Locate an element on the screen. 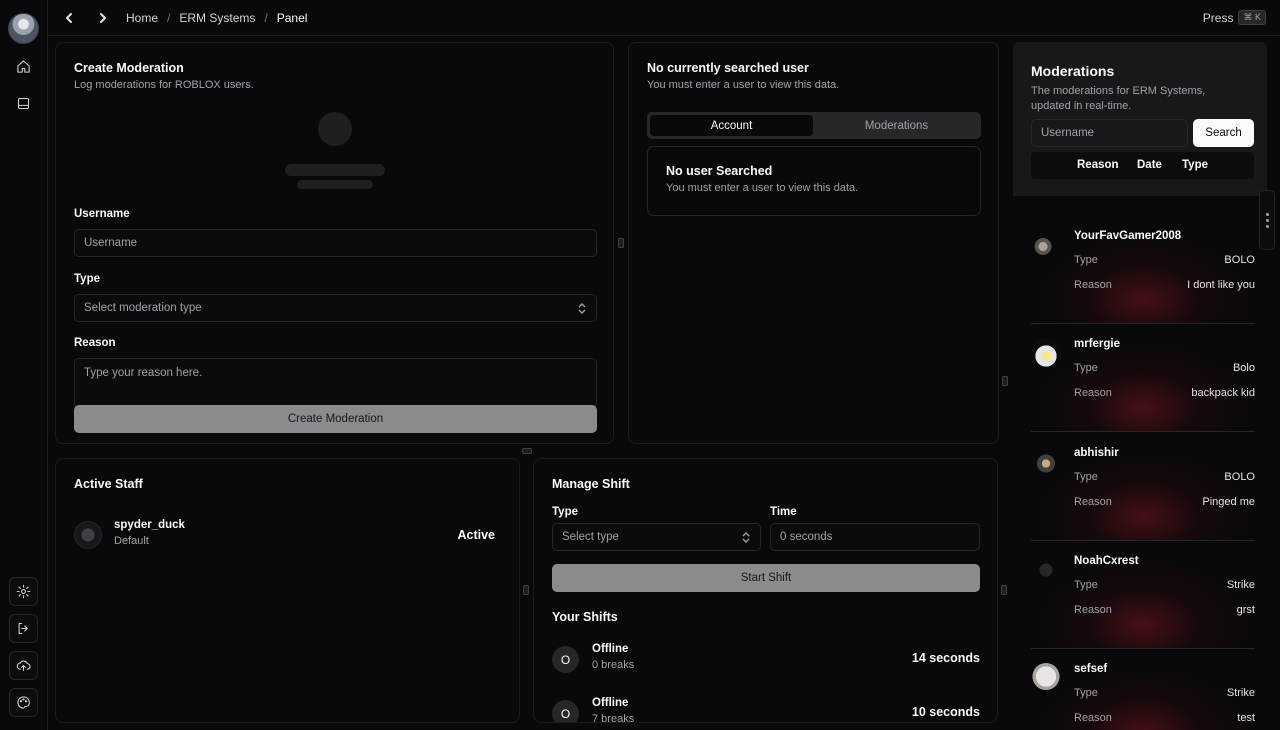  create-moderation-button: Create Moderation is located at coordinates (335, 419).